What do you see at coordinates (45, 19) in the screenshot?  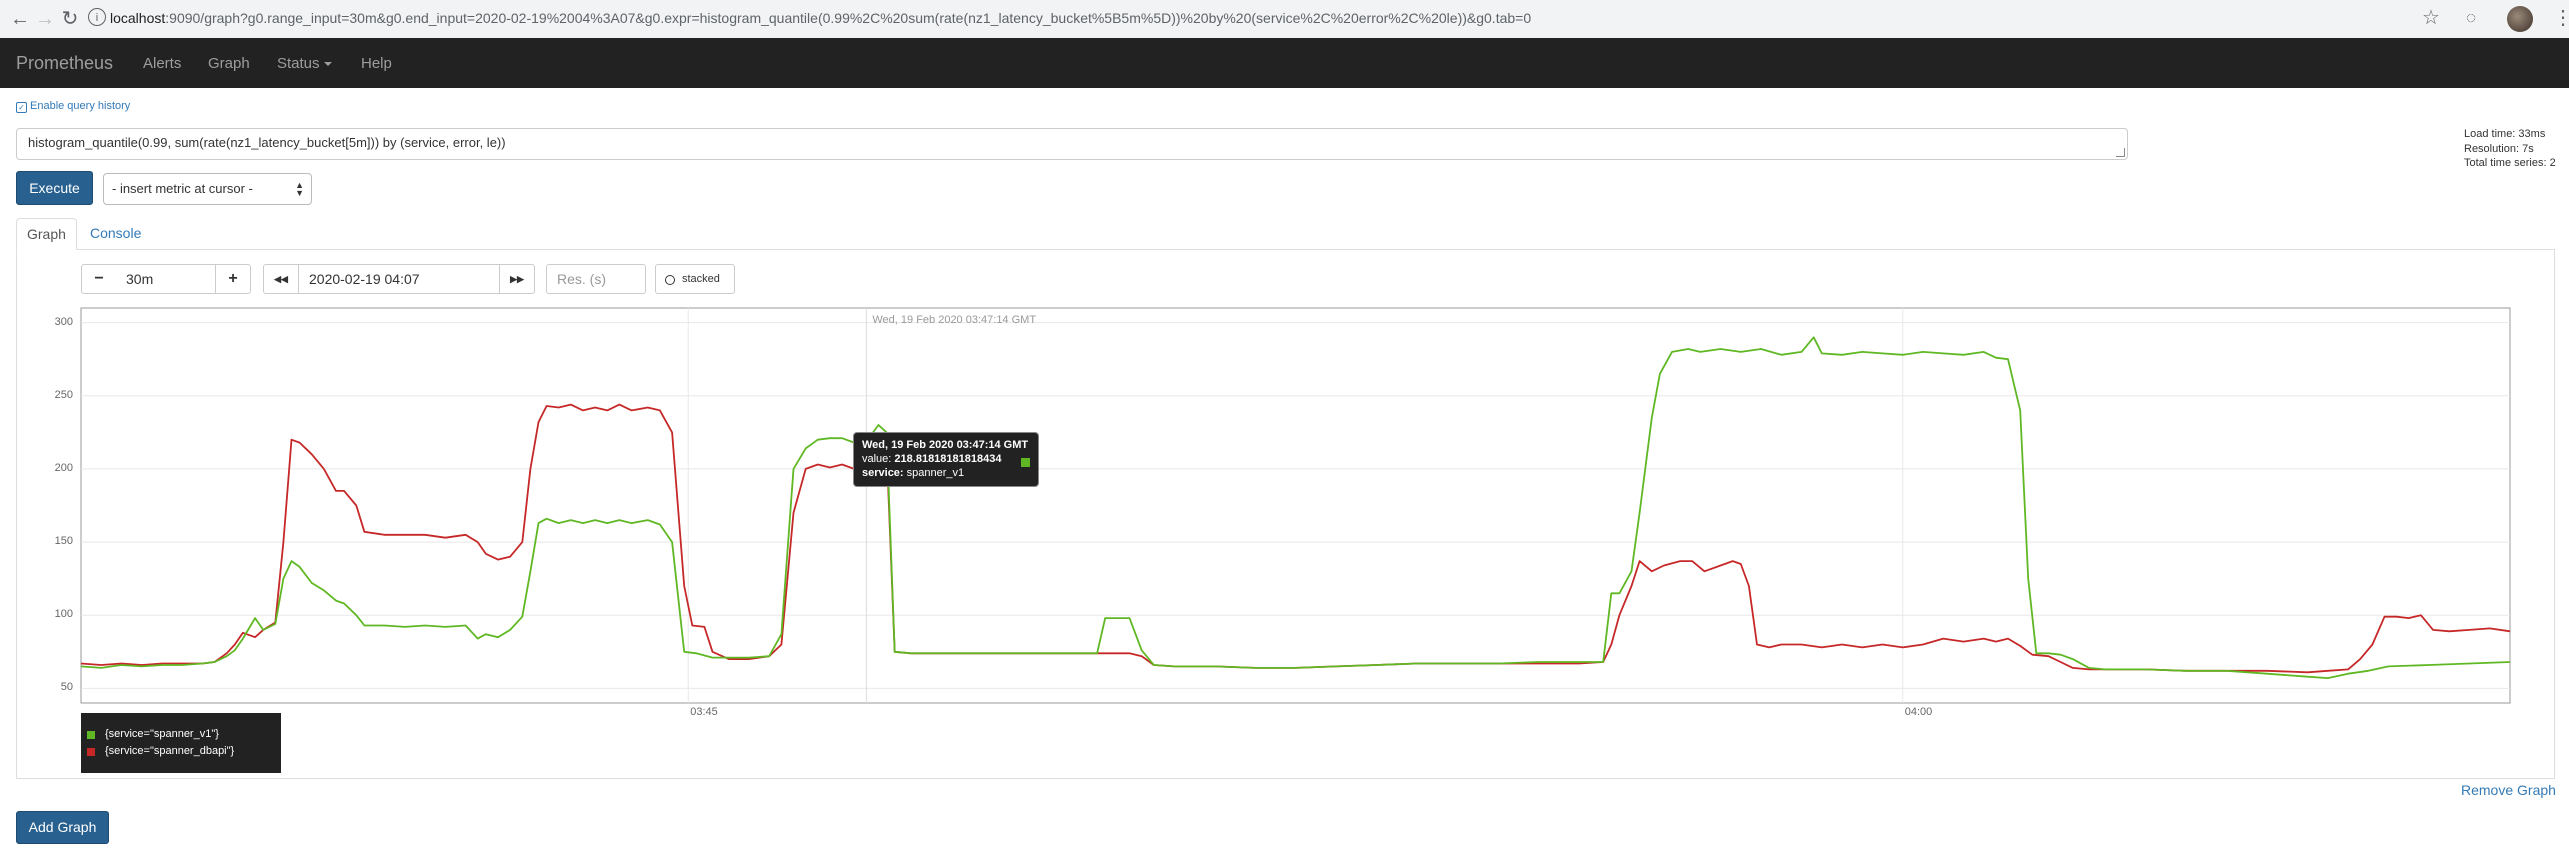 I see `forward-arrow-icon: →` at bounding box center [45, 19].